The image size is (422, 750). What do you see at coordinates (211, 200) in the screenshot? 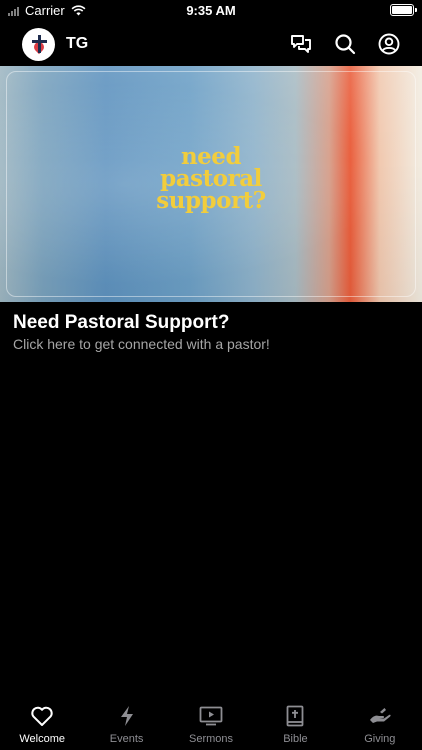
I see `banner-line-3: support?` at bounding box center [211, 200].